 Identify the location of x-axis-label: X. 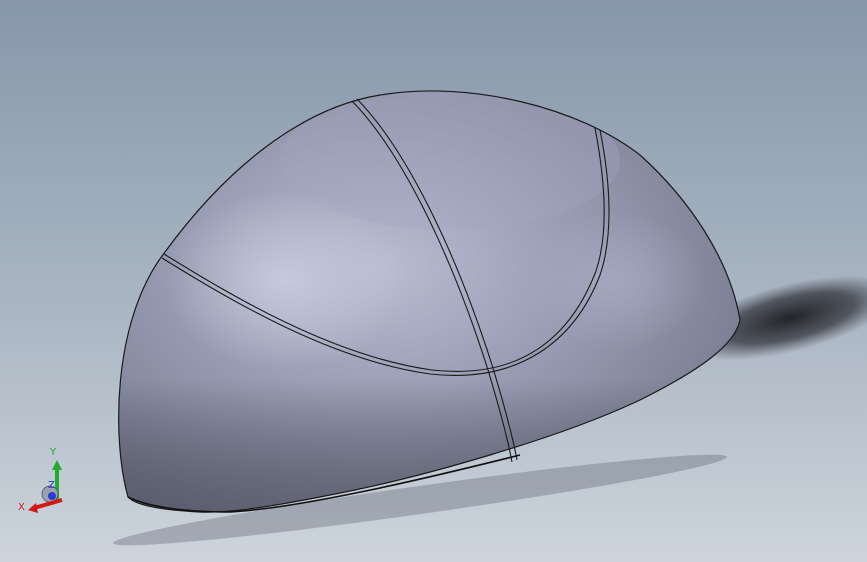
(21, 507).